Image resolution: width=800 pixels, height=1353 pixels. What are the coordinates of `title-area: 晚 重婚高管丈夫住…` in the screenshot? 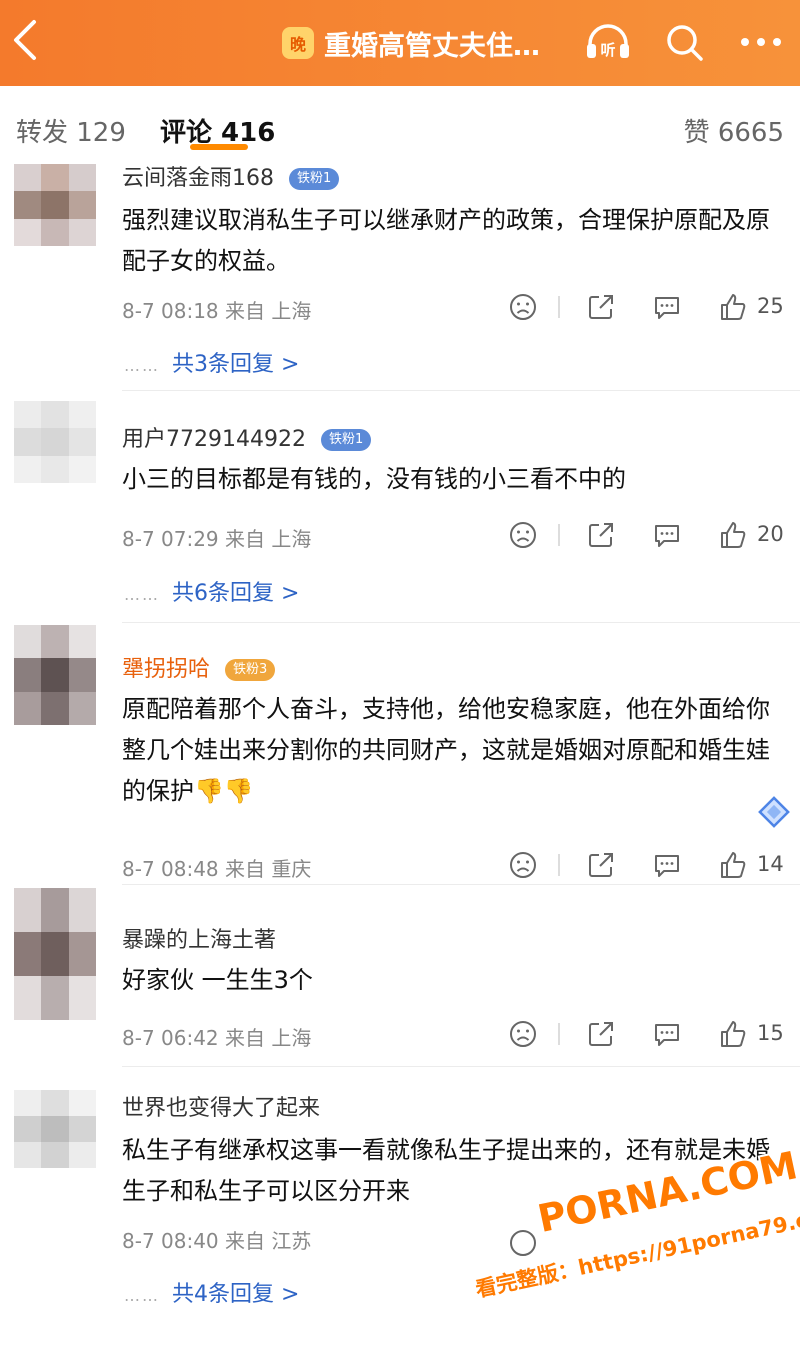 It's located at (411, 43).